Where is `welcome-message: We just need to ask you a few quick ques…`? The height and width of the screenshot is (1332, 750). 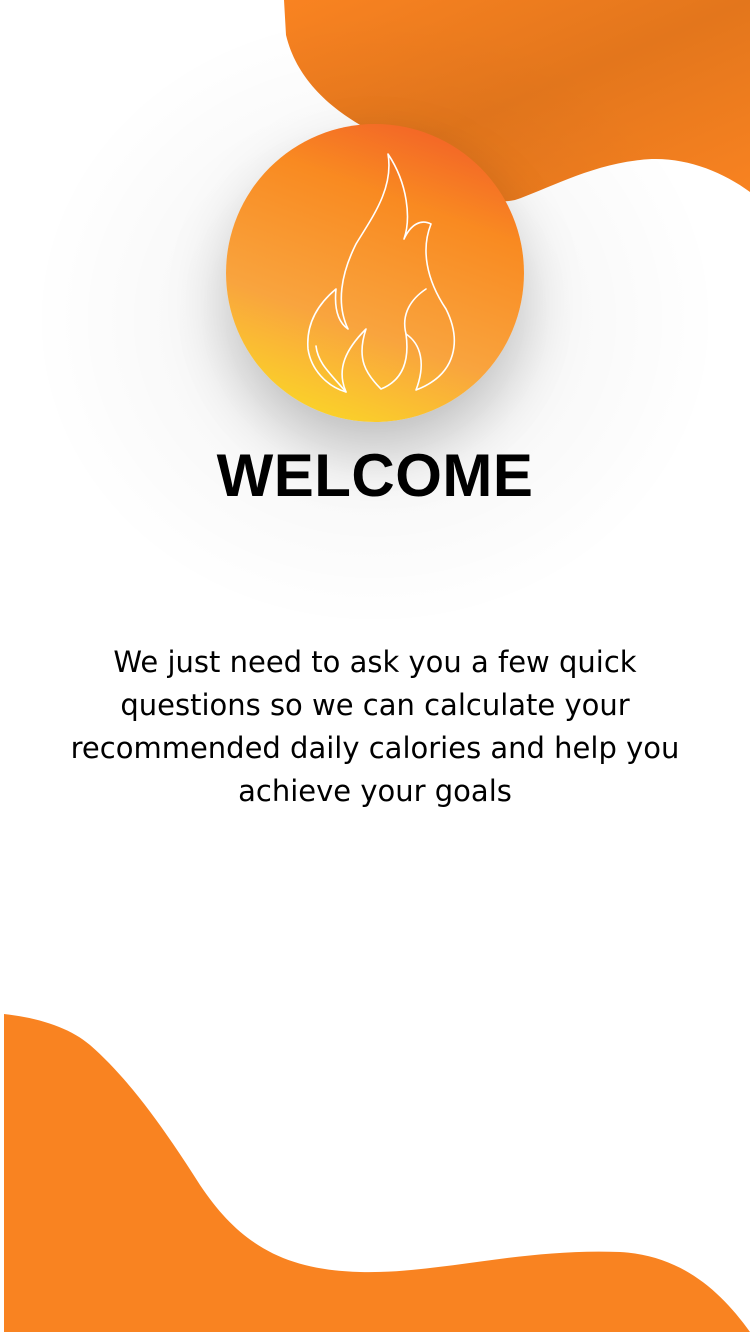 welcome-message: We just need to ask you a few quick ques… is located at coordinates (375, 726).